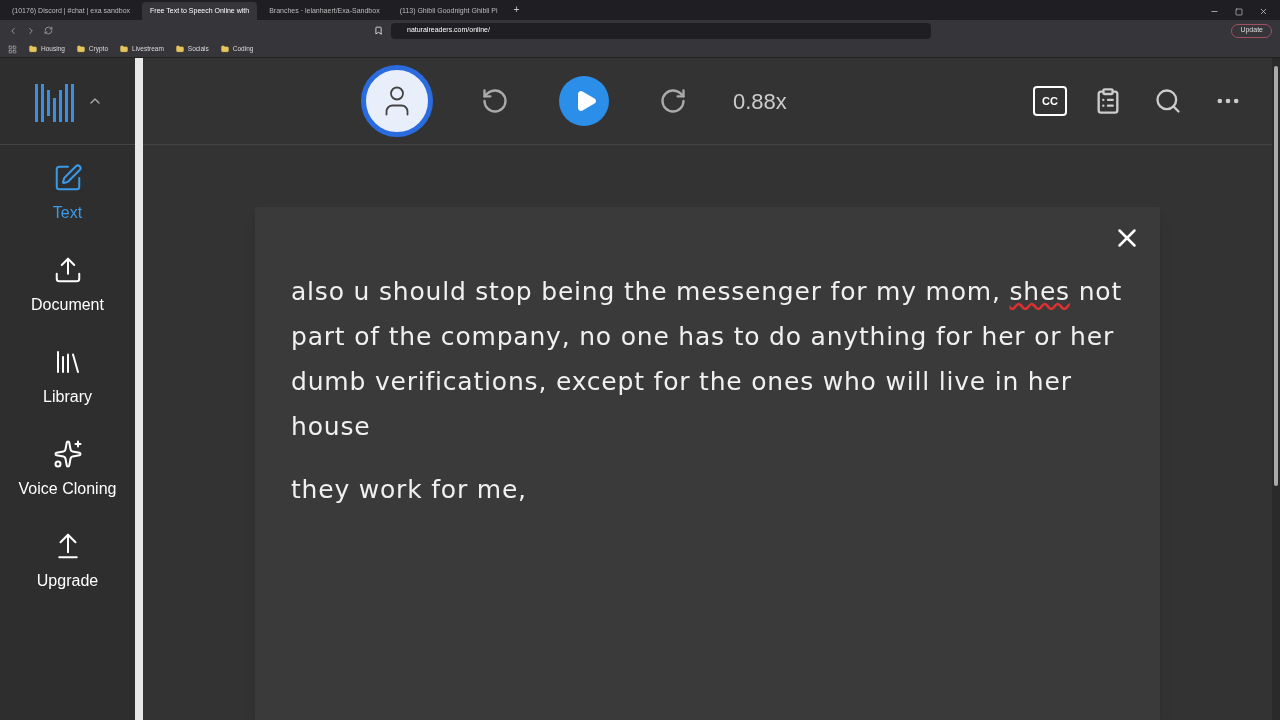 This screenshot has width=1280, height=720. Describe the element at coordinates (584, 101) in the screenshot. I see `play-button` at that location.